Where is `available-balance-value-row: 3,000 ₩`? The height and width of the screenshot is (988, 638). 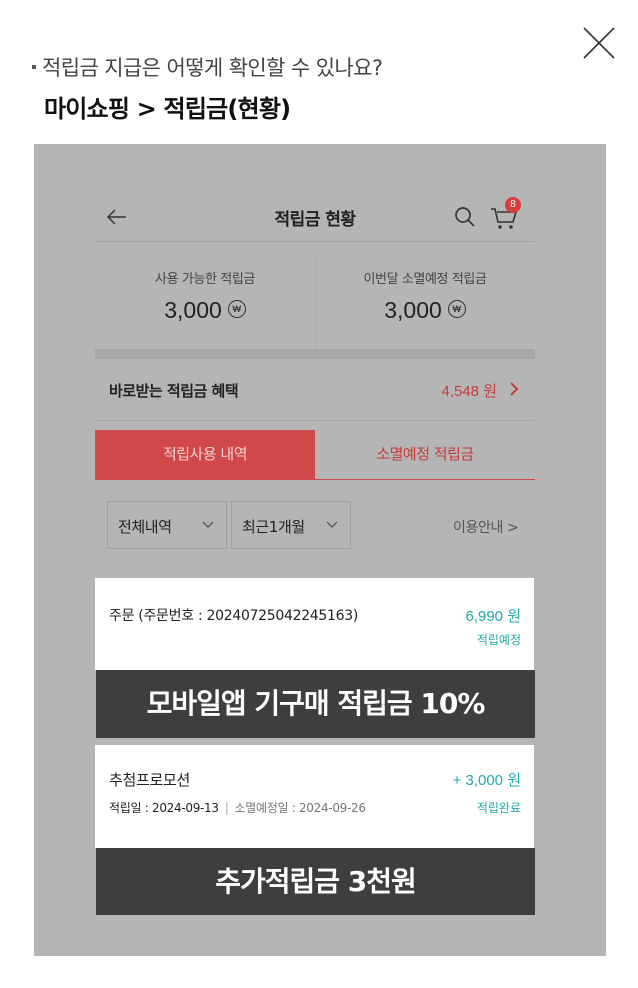 available-balance-value-row: 3,000 ₩ is located at coordinates (205, 310).